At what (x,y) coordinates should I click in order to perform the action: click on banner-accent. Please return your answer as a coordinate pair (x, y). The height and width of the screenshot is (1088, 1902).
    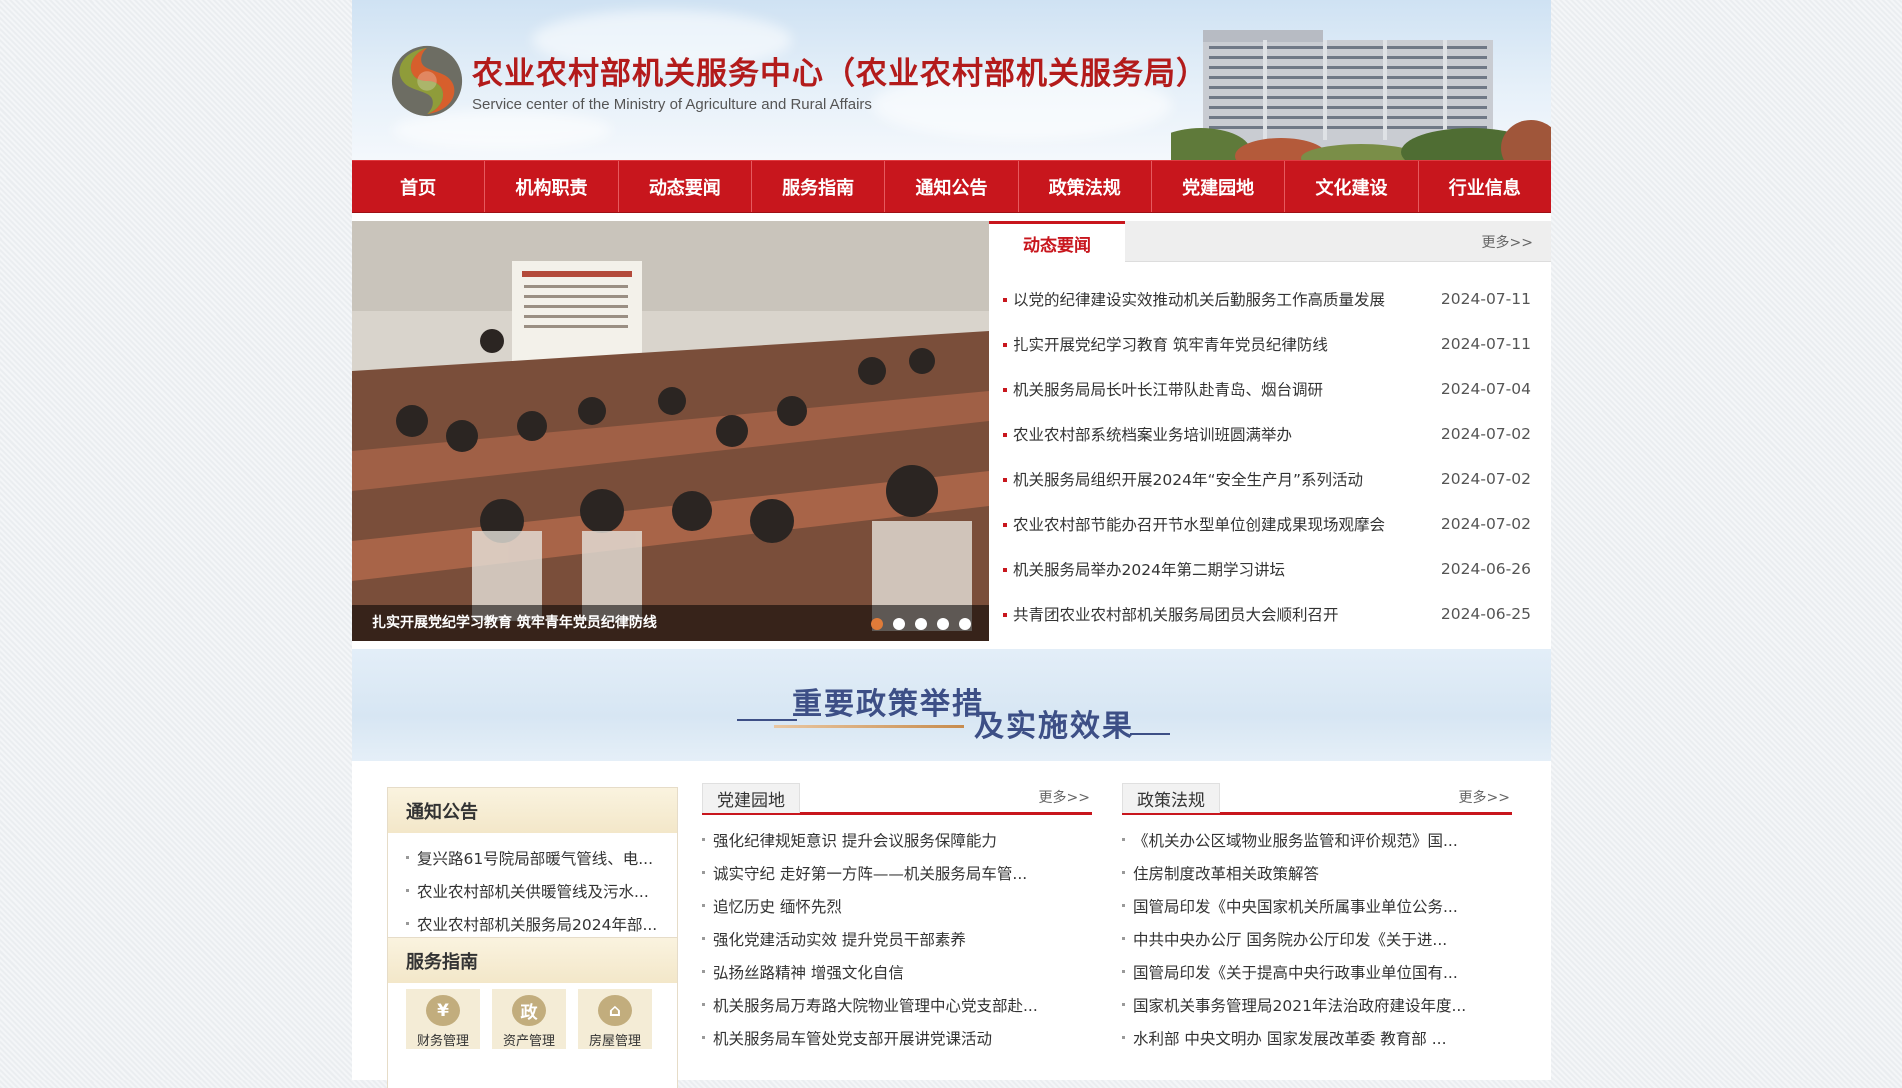
    Looking at the image, I should click on (869, 726).